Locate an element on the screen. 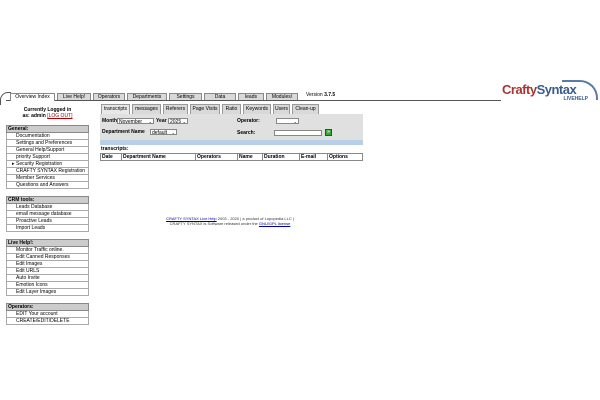 This screenshot has height=400, width=600. tab-modules: Modules/ is located at coordinates (282, 96).